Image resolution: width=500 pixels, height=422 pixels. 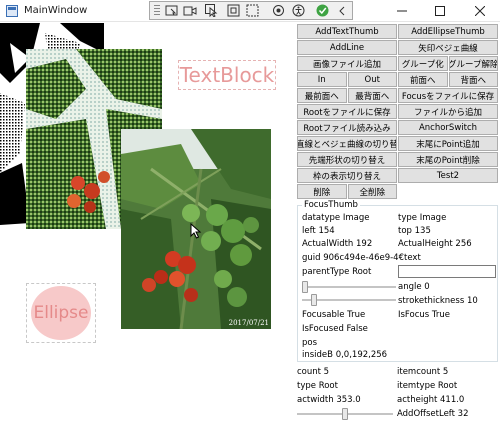 What do you see at coordinates (448, 95) in the screenshot?
I see `button-13: Focusをファイルに保存` at bounding box center [448, 95].